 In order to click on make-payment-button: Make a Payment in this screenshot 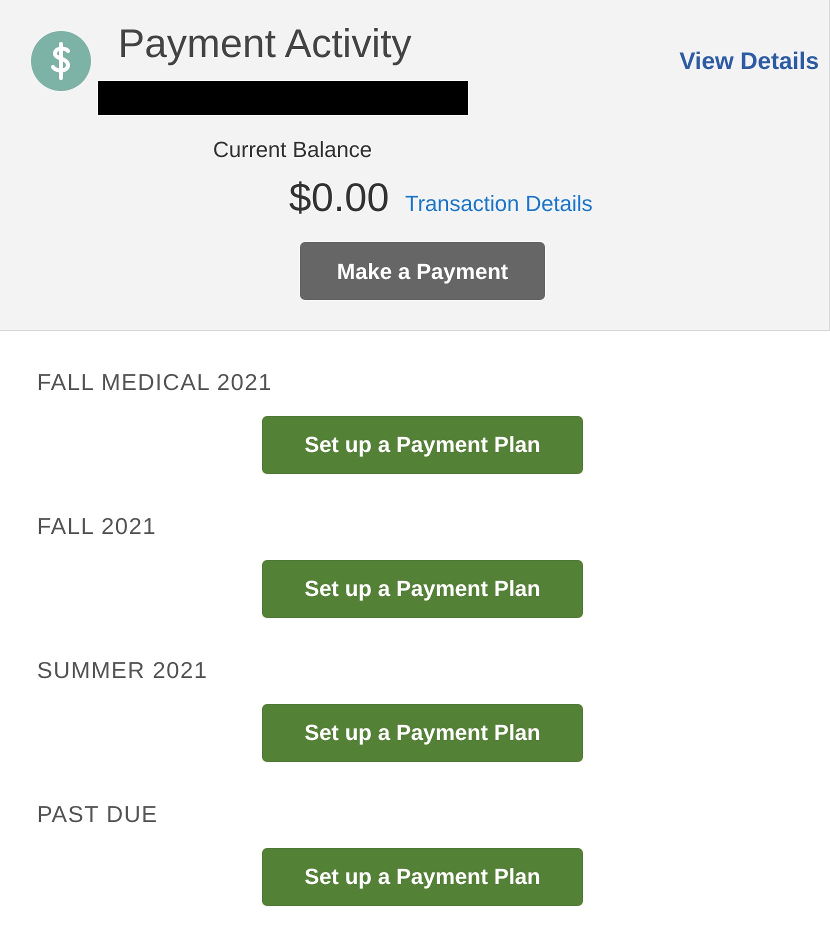, I will do `click(422, 271)`.